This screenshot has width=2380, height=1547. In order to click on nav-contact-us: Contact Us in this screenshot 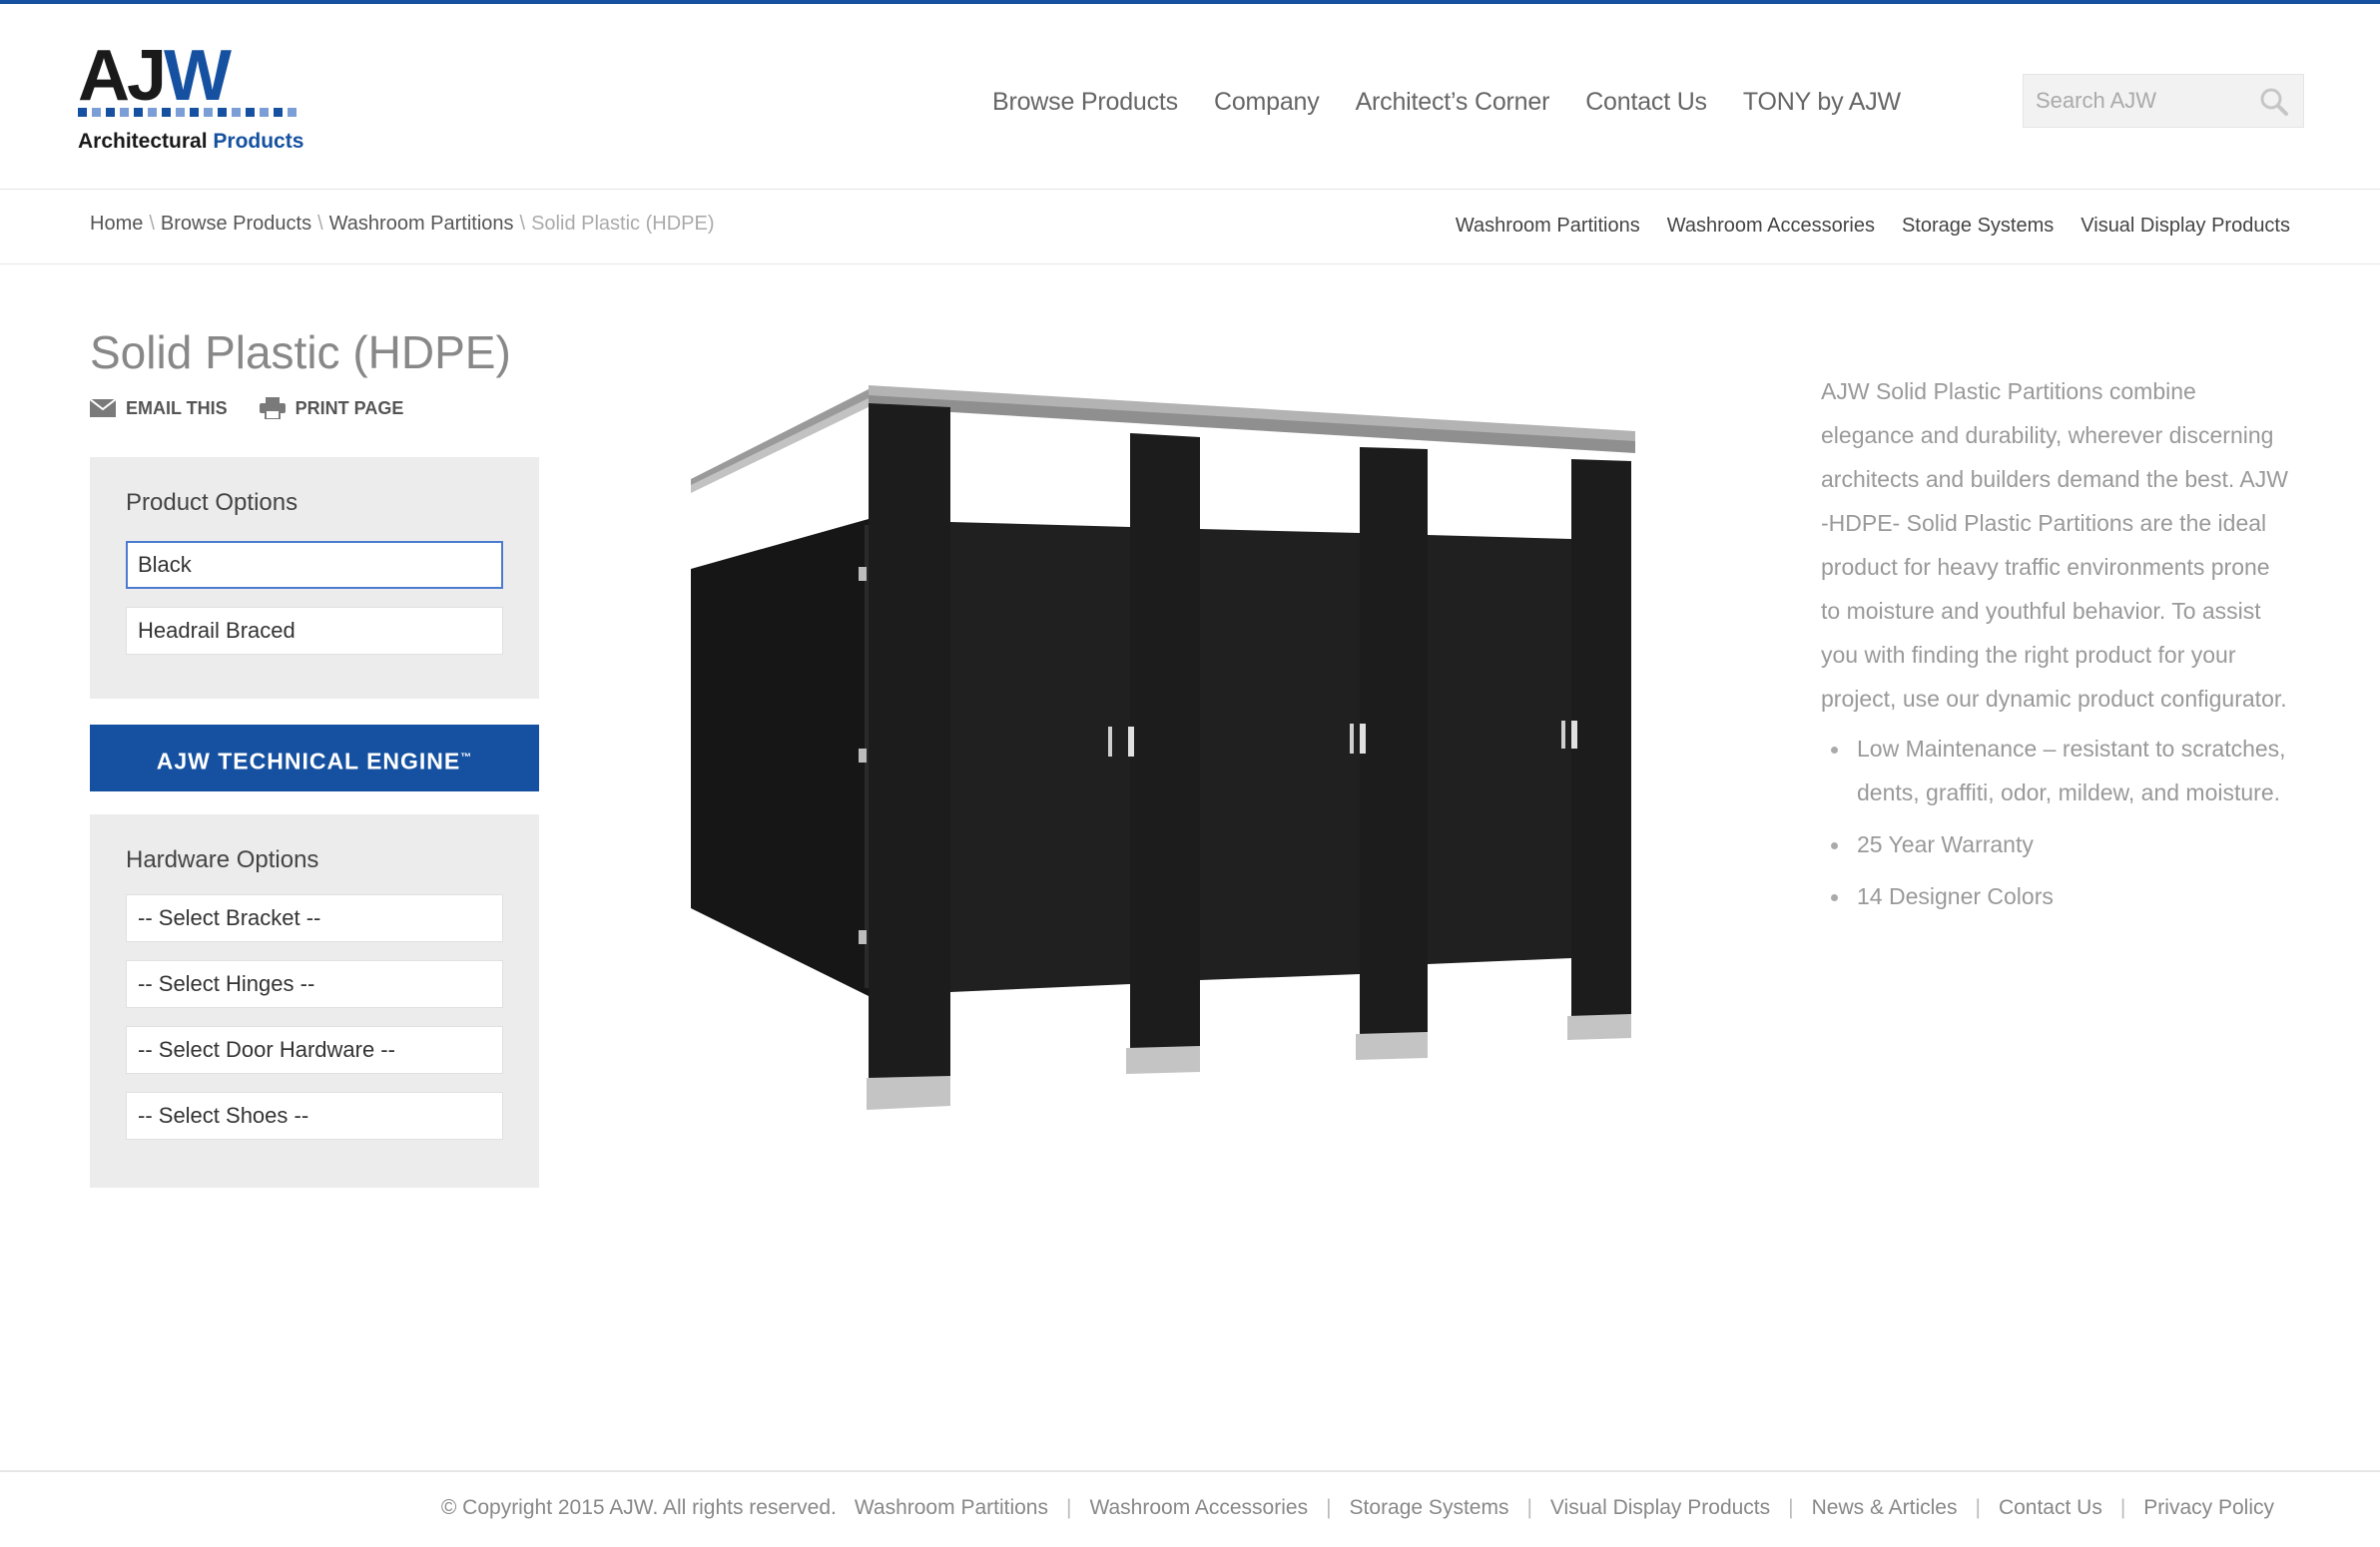, I will do `click(1646, 102)`.